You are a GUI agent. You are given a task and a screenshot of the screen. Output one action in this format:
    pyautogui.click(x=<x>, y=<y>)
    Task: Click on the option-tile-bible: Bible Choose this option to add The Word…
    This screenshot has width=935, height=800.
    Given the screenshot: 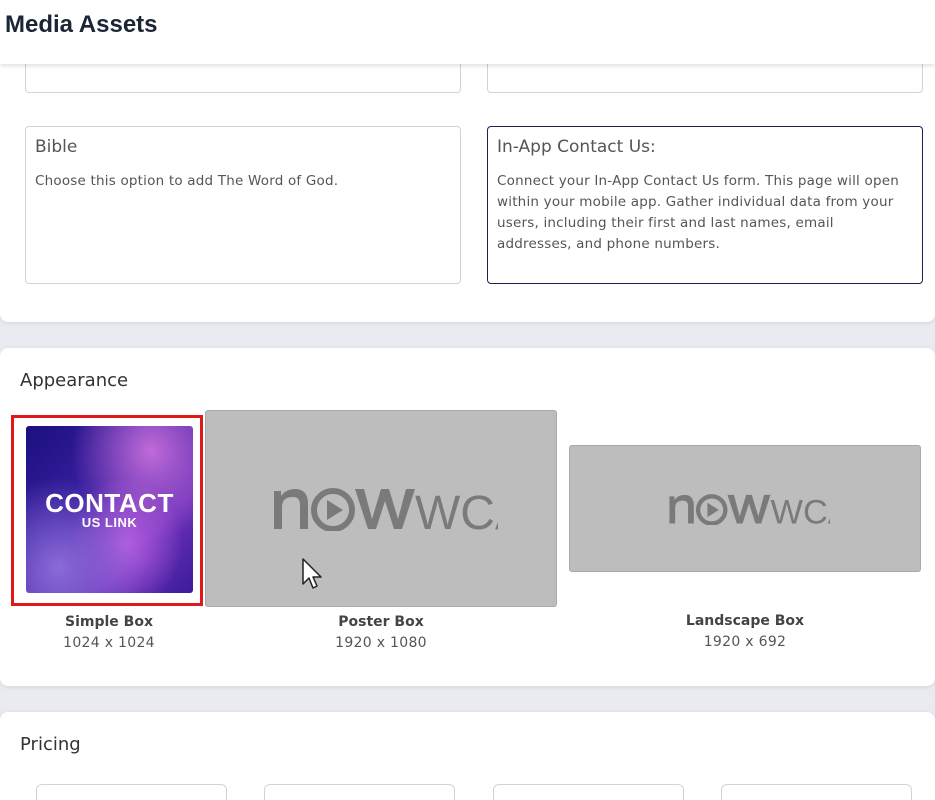 What is the action you would take?
    pyautogui.click(x=243, y=205)
    